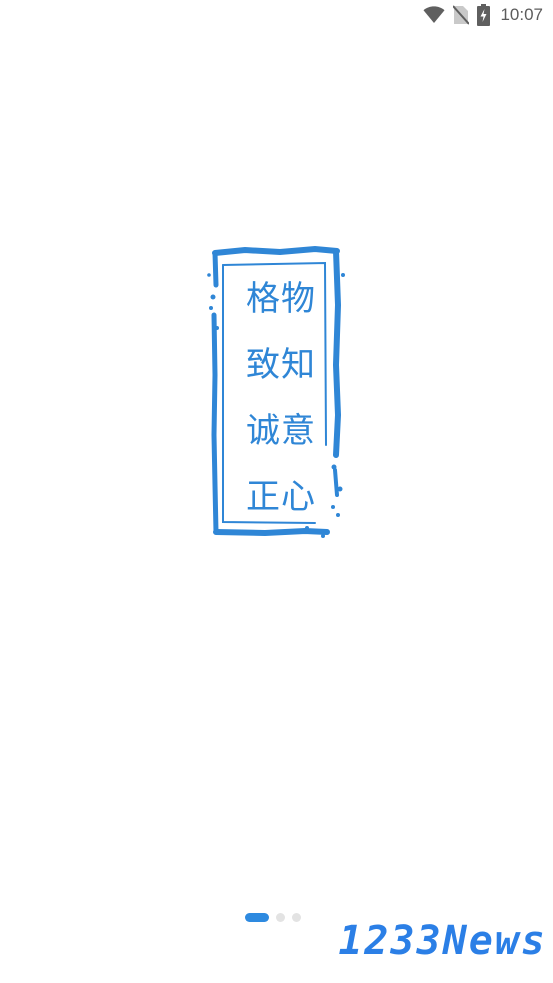 The height and width of the screenshot is (983, 553). I want to click on status-icons: 10:07, so click(483, 15).